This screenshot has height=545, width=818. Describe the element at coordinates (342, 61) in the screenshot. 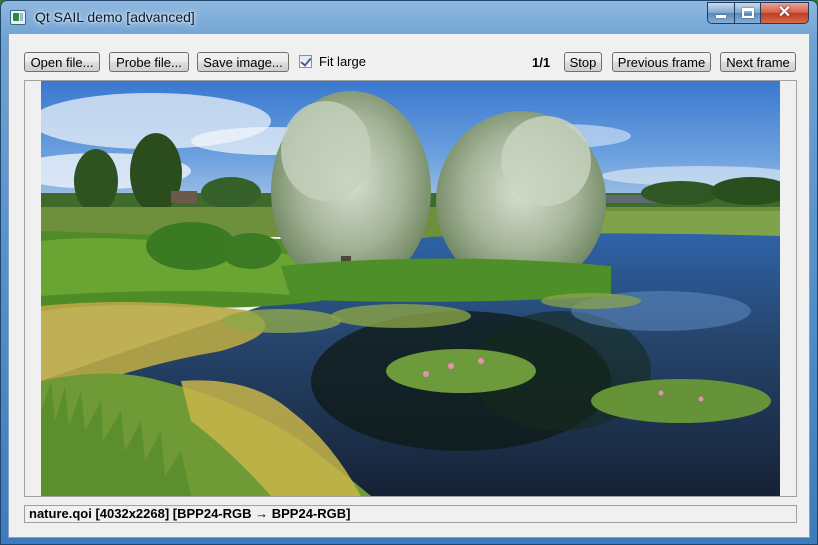

I see `fit-large-label: Fit large` at that location.